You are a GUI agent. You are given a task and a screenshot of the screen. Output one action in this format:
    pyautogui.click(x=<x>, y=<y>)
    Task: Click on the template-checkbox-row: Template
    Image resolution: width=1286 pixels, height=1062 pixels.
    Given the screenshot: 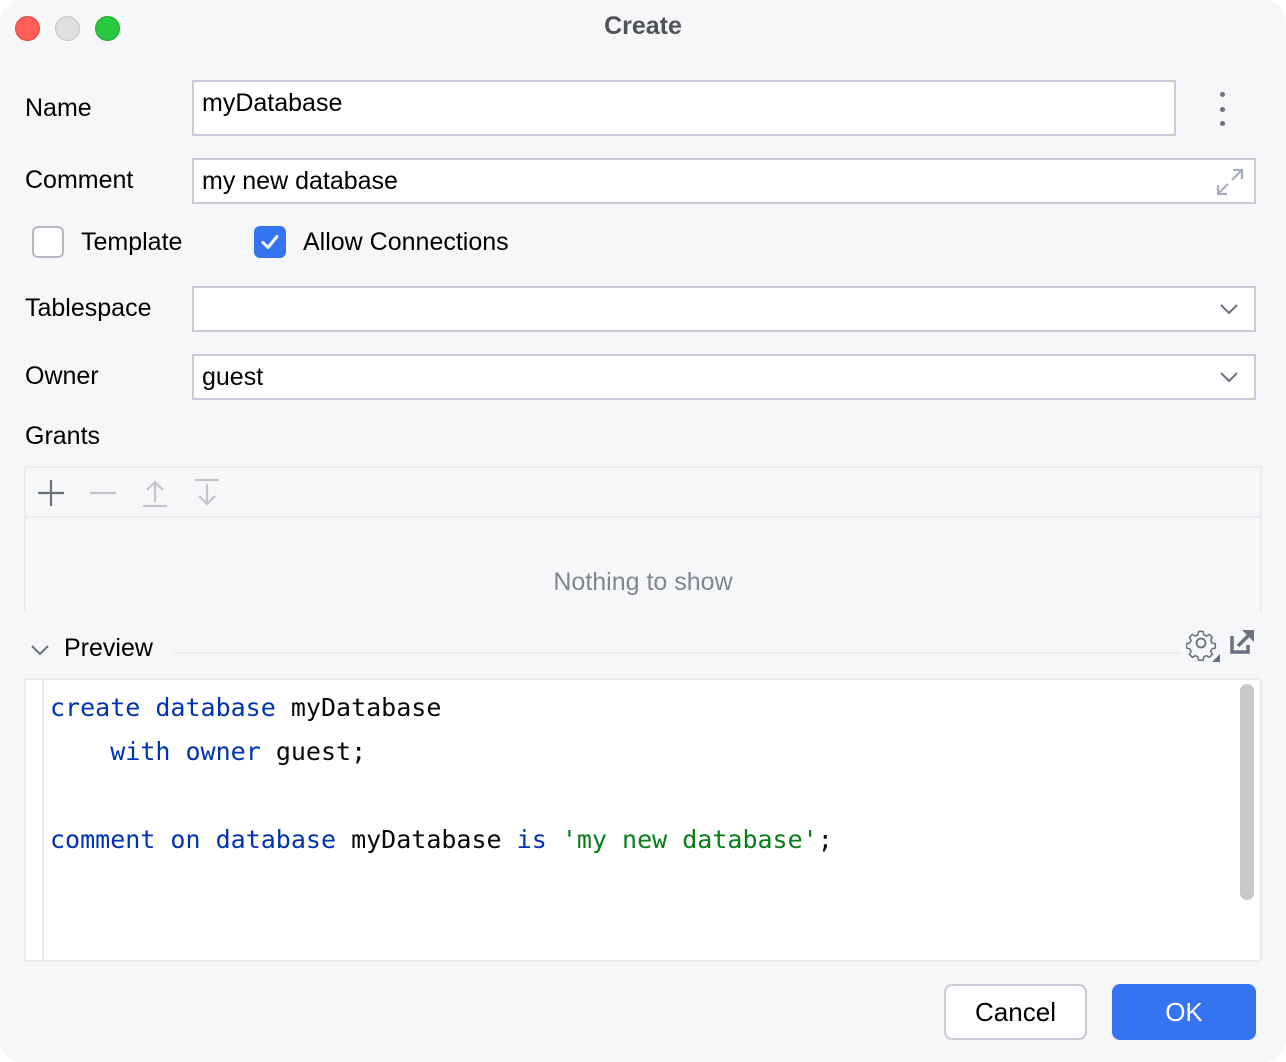 What is the action you would take?
    pyautogui.click(x=107, y=242)
    